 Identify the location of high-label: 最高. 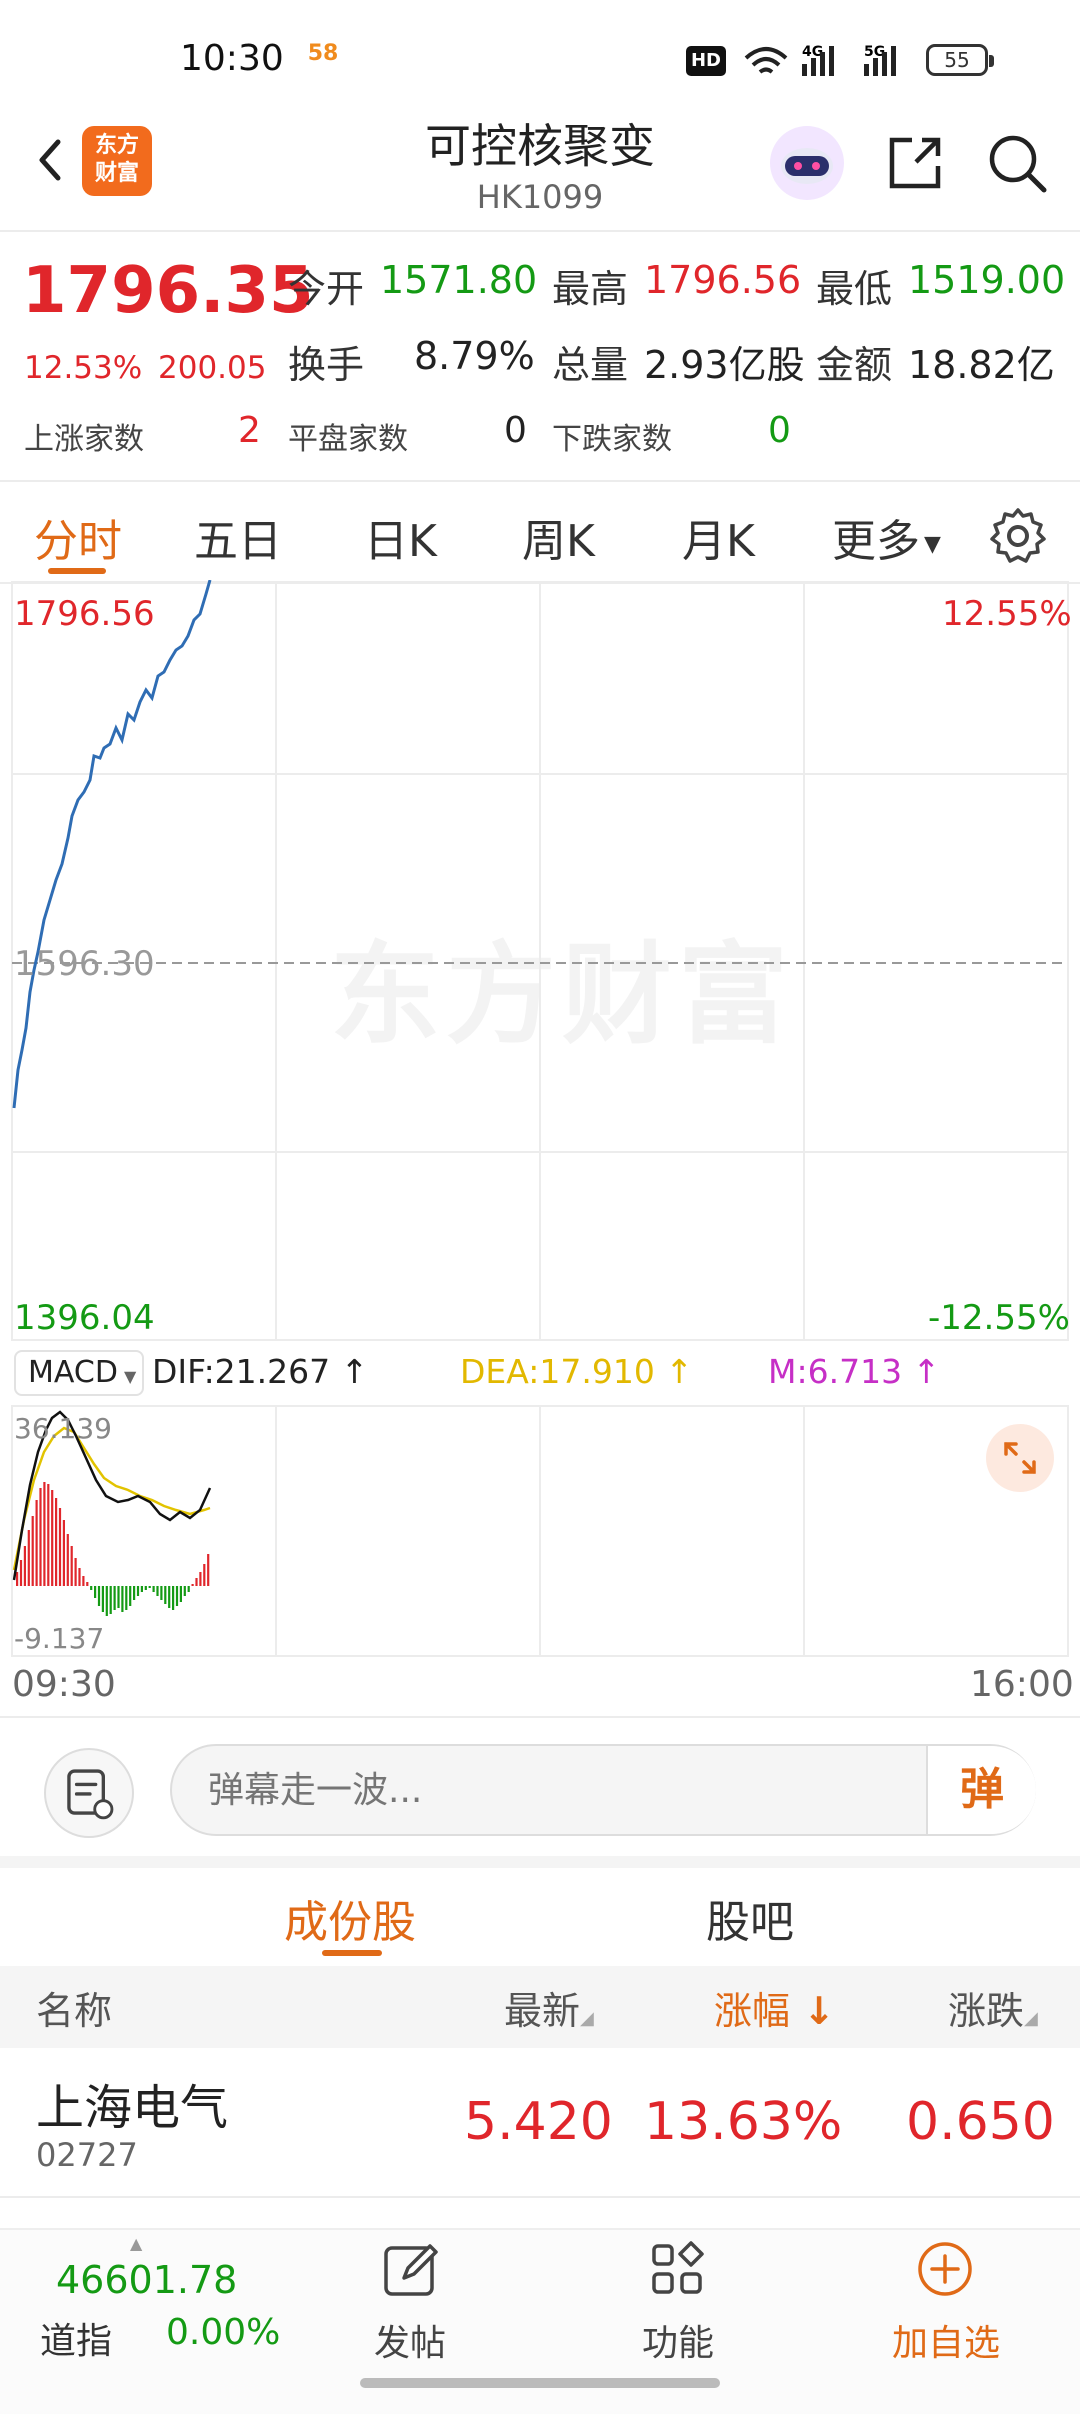
(590, 289).